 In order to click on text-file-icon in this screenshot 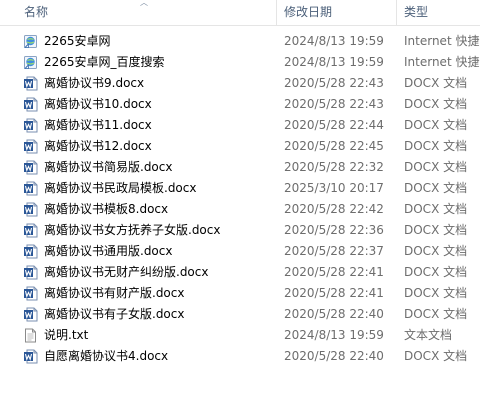, I will do `click(30, 335)`.